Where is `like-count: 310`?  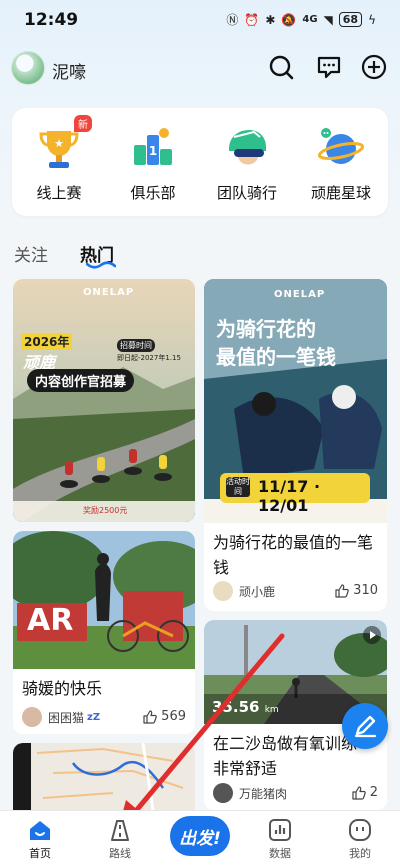
like-count: 310 is located at coordinates (365, 590).